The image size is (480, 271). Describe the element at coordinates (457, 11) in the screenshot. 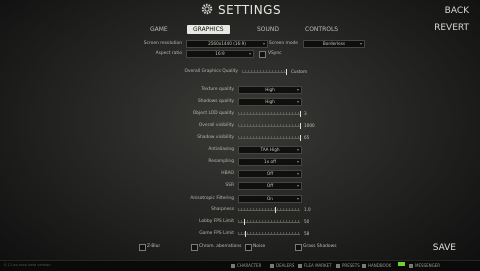

I see `back-button: BACK` at that location.